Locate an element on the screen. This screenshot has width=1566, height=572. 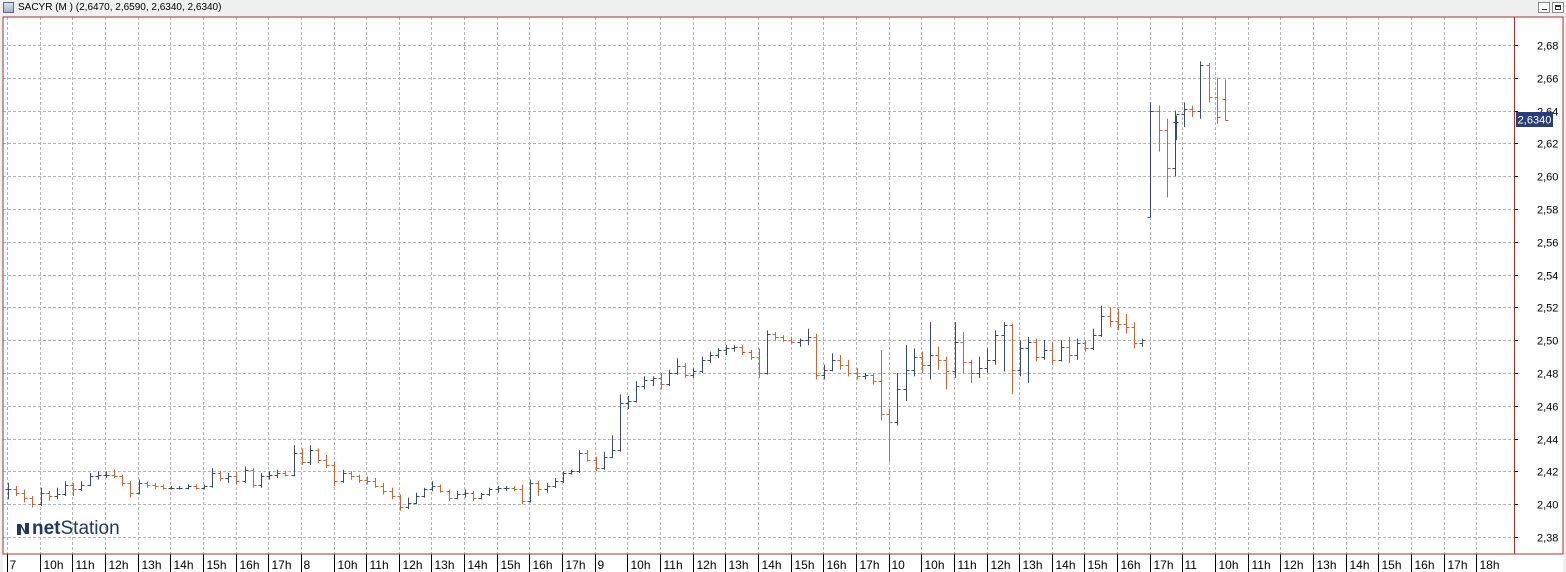
price-tick-label: 2,50 is located at coordinates (1547, 342).